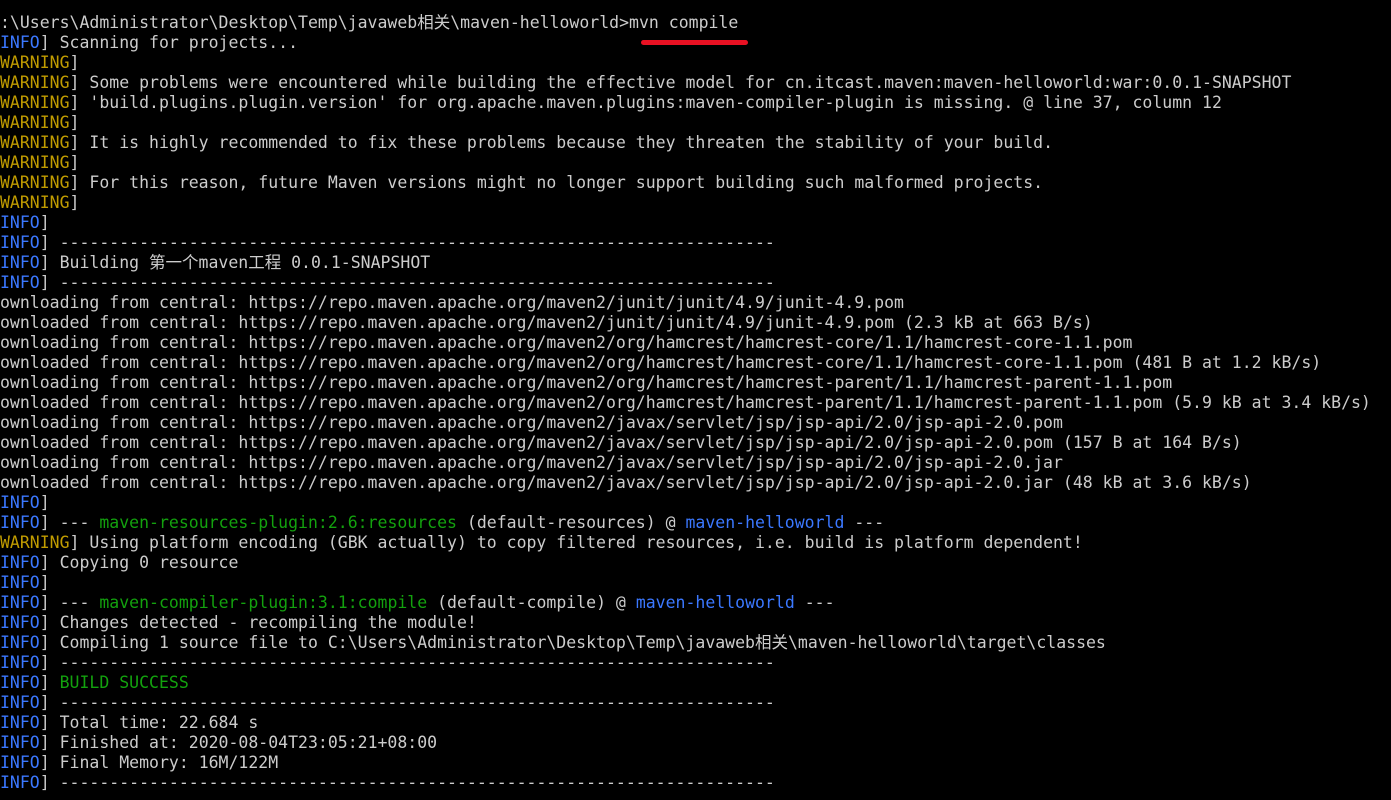 The width and height of the screenshot is (1391, 800). What do you see at coordinates (139, 562) in the screenshot?
I see `line-text: ] Copying 0 resource` at bounding box center [139, 562].